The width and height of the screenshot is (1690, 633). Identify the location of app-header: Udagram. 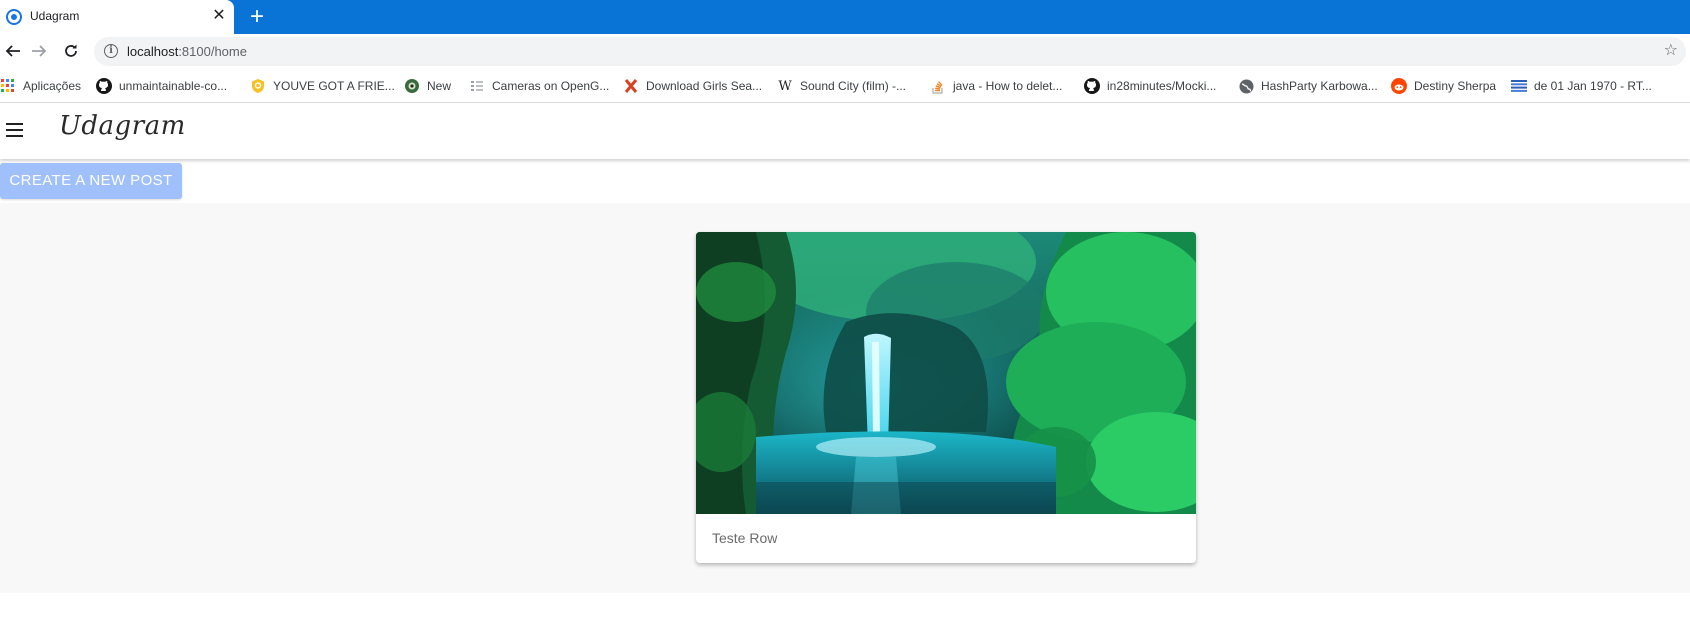
(845, 131).